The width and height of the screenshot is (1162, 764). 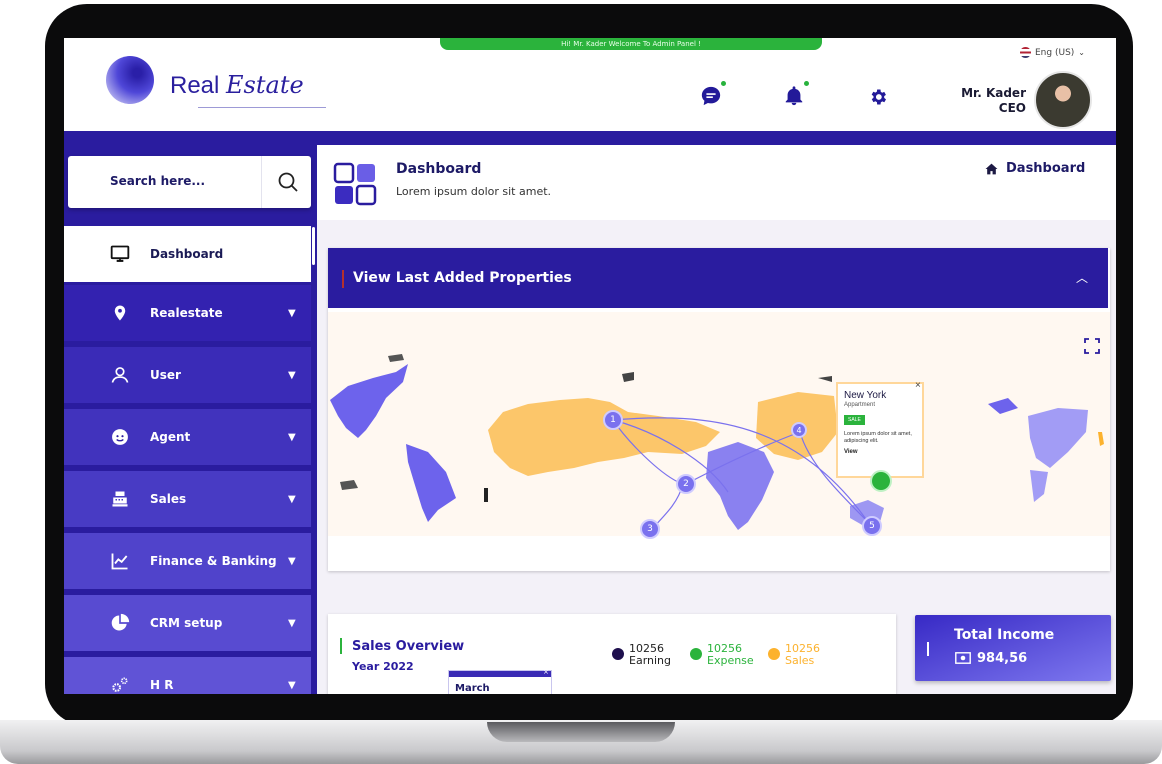 I want to click on total-income-title: Total Income, so click(x=1004, y=635).